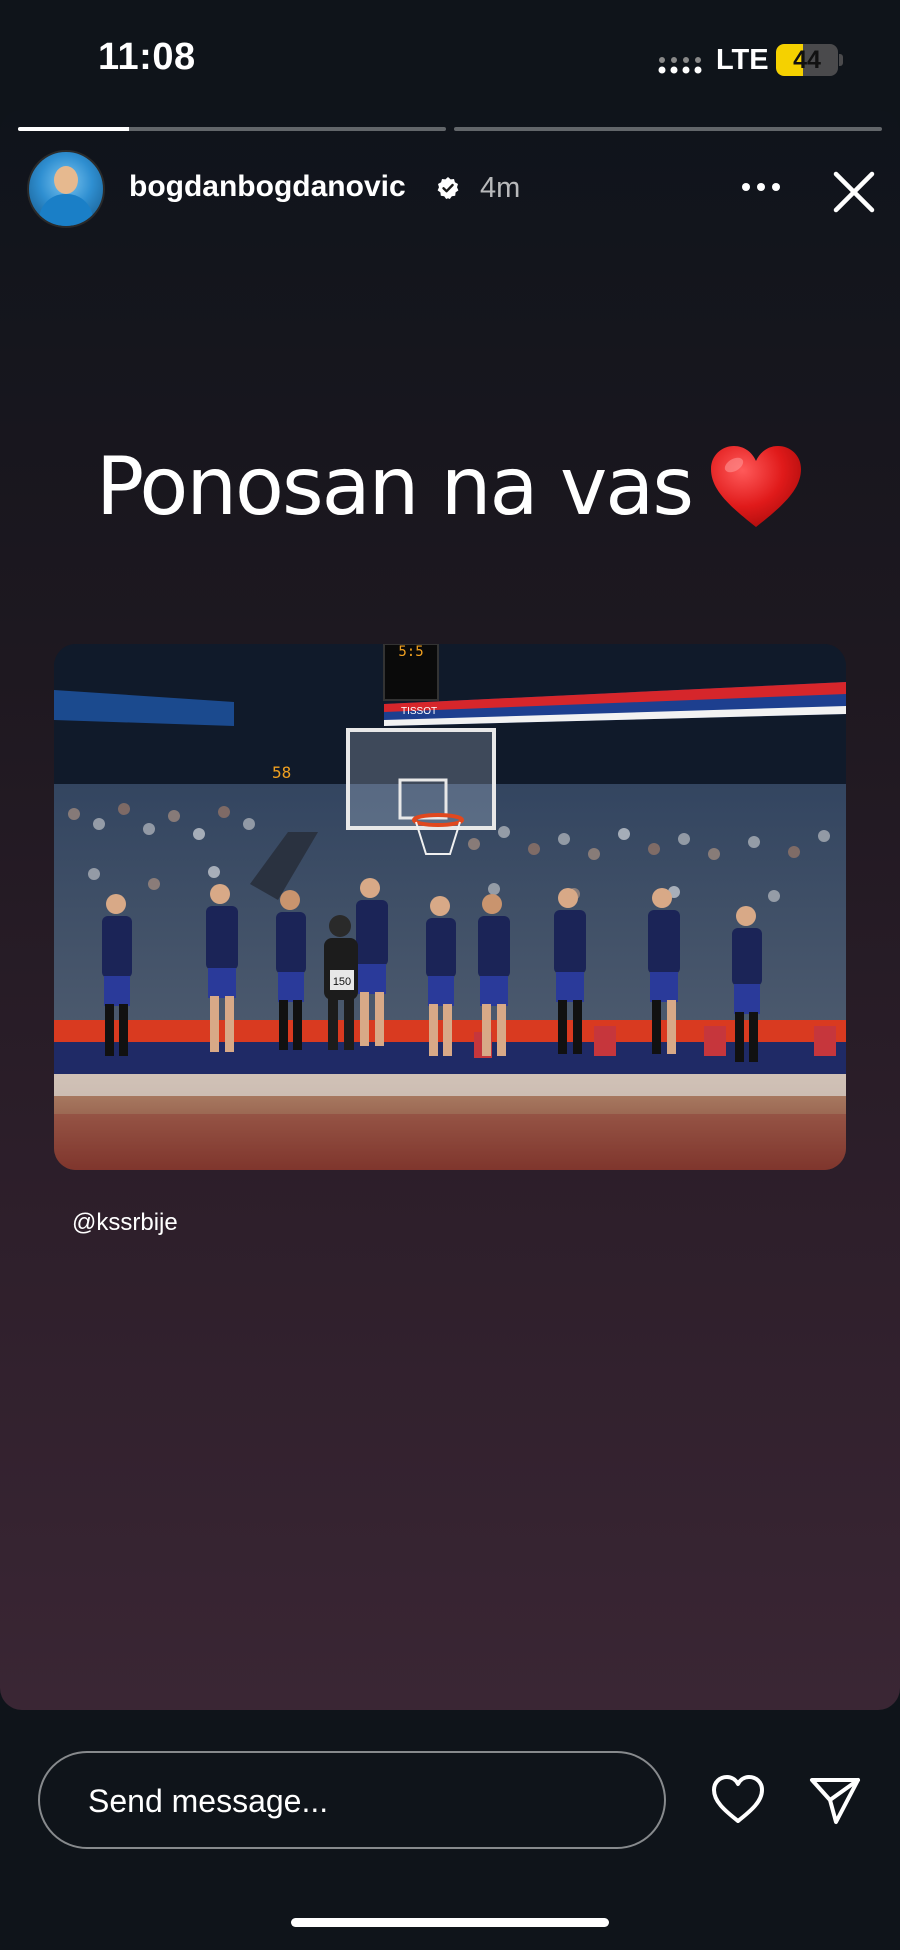 This screenshot has width=900, height=1950. What do you see at coordinates (147, 57) in the screenshot?
I see `status-time: 11:08` at bounding box center [147, 57].